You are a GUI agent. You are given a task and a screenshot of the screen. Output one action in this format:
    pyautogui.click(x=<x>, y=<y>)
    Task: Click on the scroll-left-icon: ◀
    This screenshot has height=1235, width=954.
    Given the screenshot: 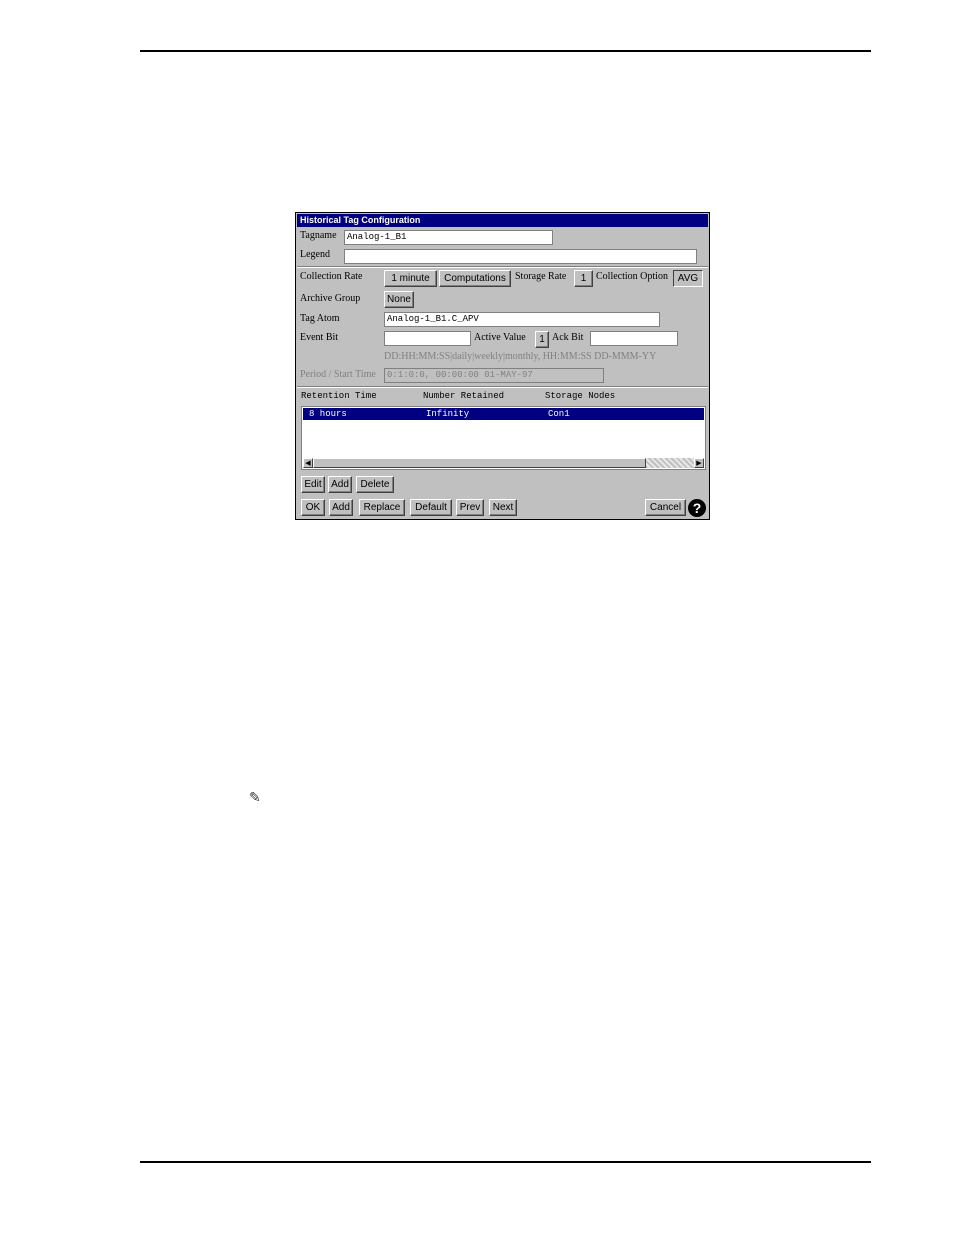 What is the action you would take?
    pyautogui.click(x=308, y=463)
    